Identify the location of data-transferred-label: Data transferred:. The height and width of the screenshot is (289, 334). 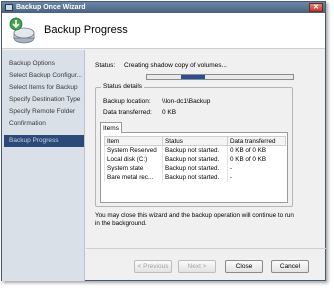
(127, 112).